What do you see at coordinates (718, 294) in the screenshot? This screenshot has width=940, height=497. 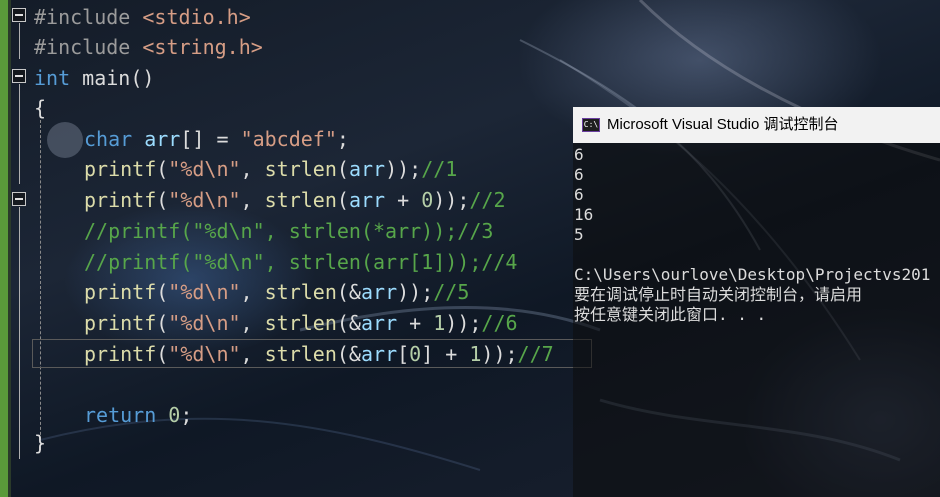 I see `console-line: 要在调试停止时自动关闭控制台，请启用` at bounding box center [718, 294].